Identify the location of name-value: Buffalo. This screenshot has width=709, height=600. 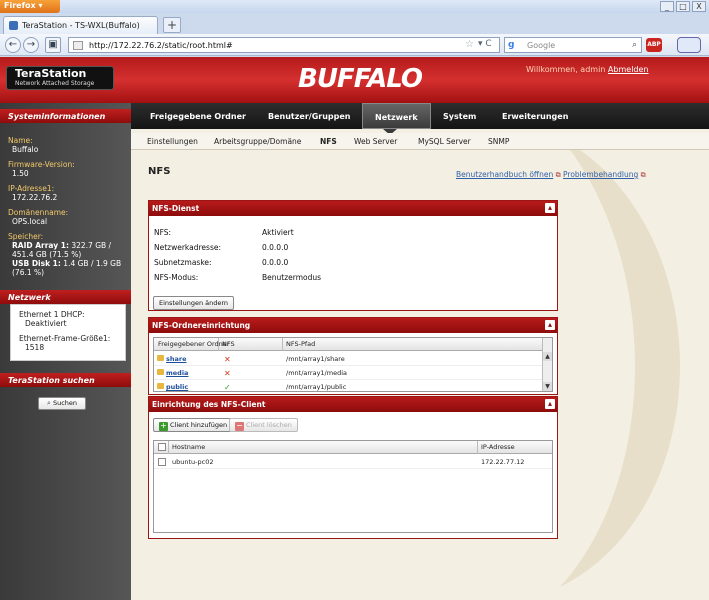
(25, 149).